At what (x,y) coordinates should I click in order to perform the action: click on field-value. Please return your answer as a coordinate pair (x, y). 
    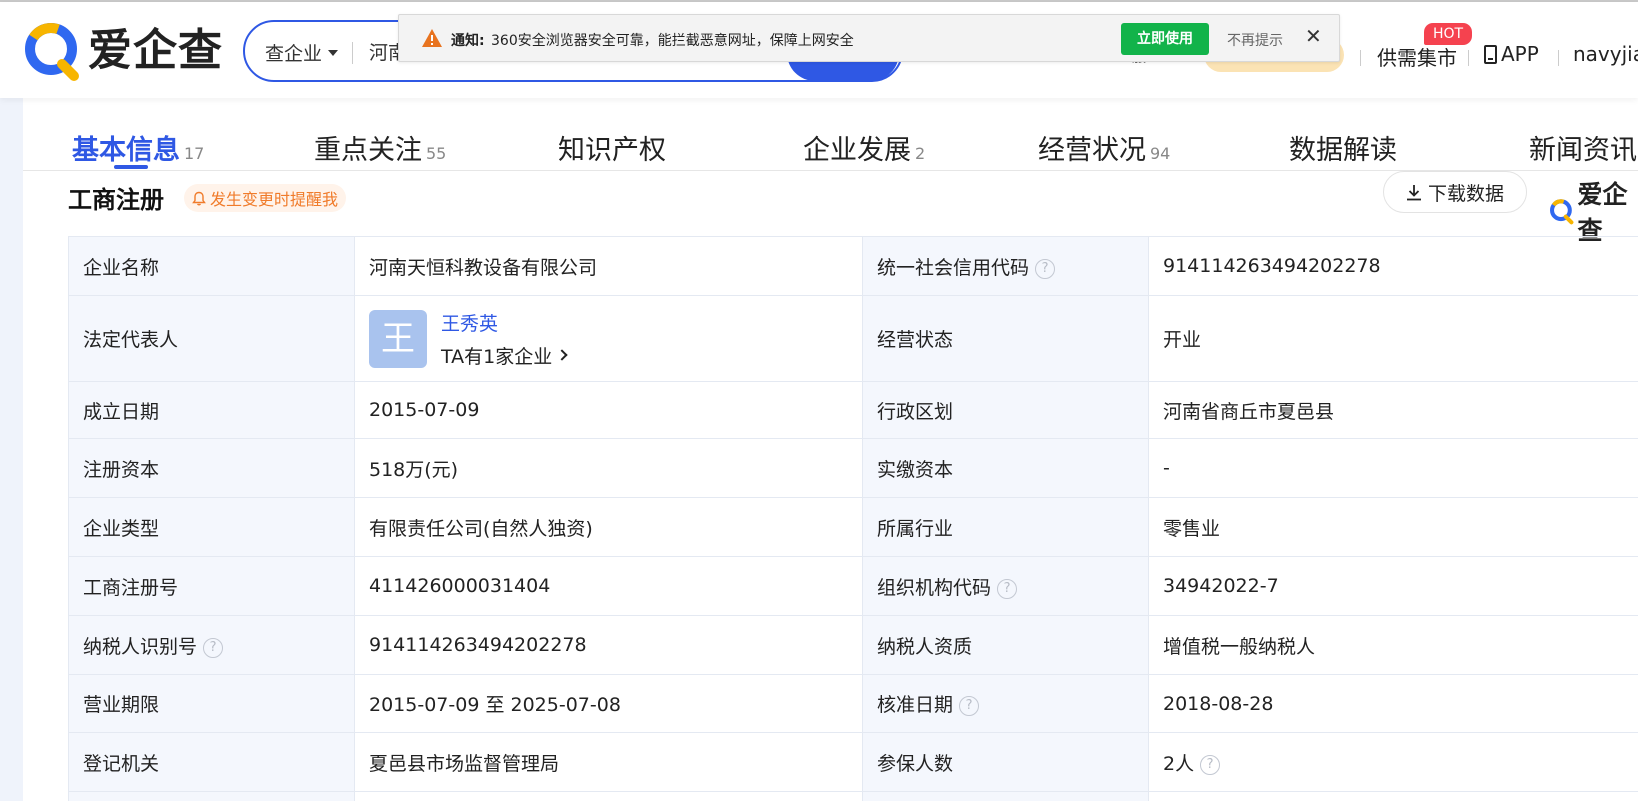
    Looking at the image, I should click on (608, 796).